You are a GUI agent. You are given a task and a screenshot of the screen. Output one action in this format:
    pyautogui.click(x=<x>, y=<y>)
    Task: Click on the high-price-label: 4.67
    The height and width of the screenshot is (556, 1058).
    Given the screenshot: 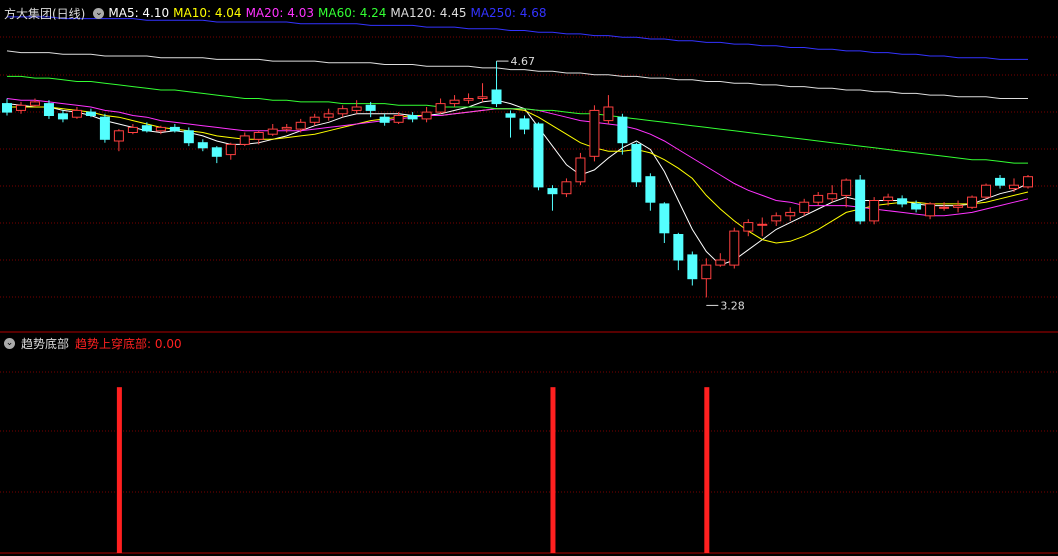 What is the action you would take?
    pyautogui.click(x=523, y=61)
    